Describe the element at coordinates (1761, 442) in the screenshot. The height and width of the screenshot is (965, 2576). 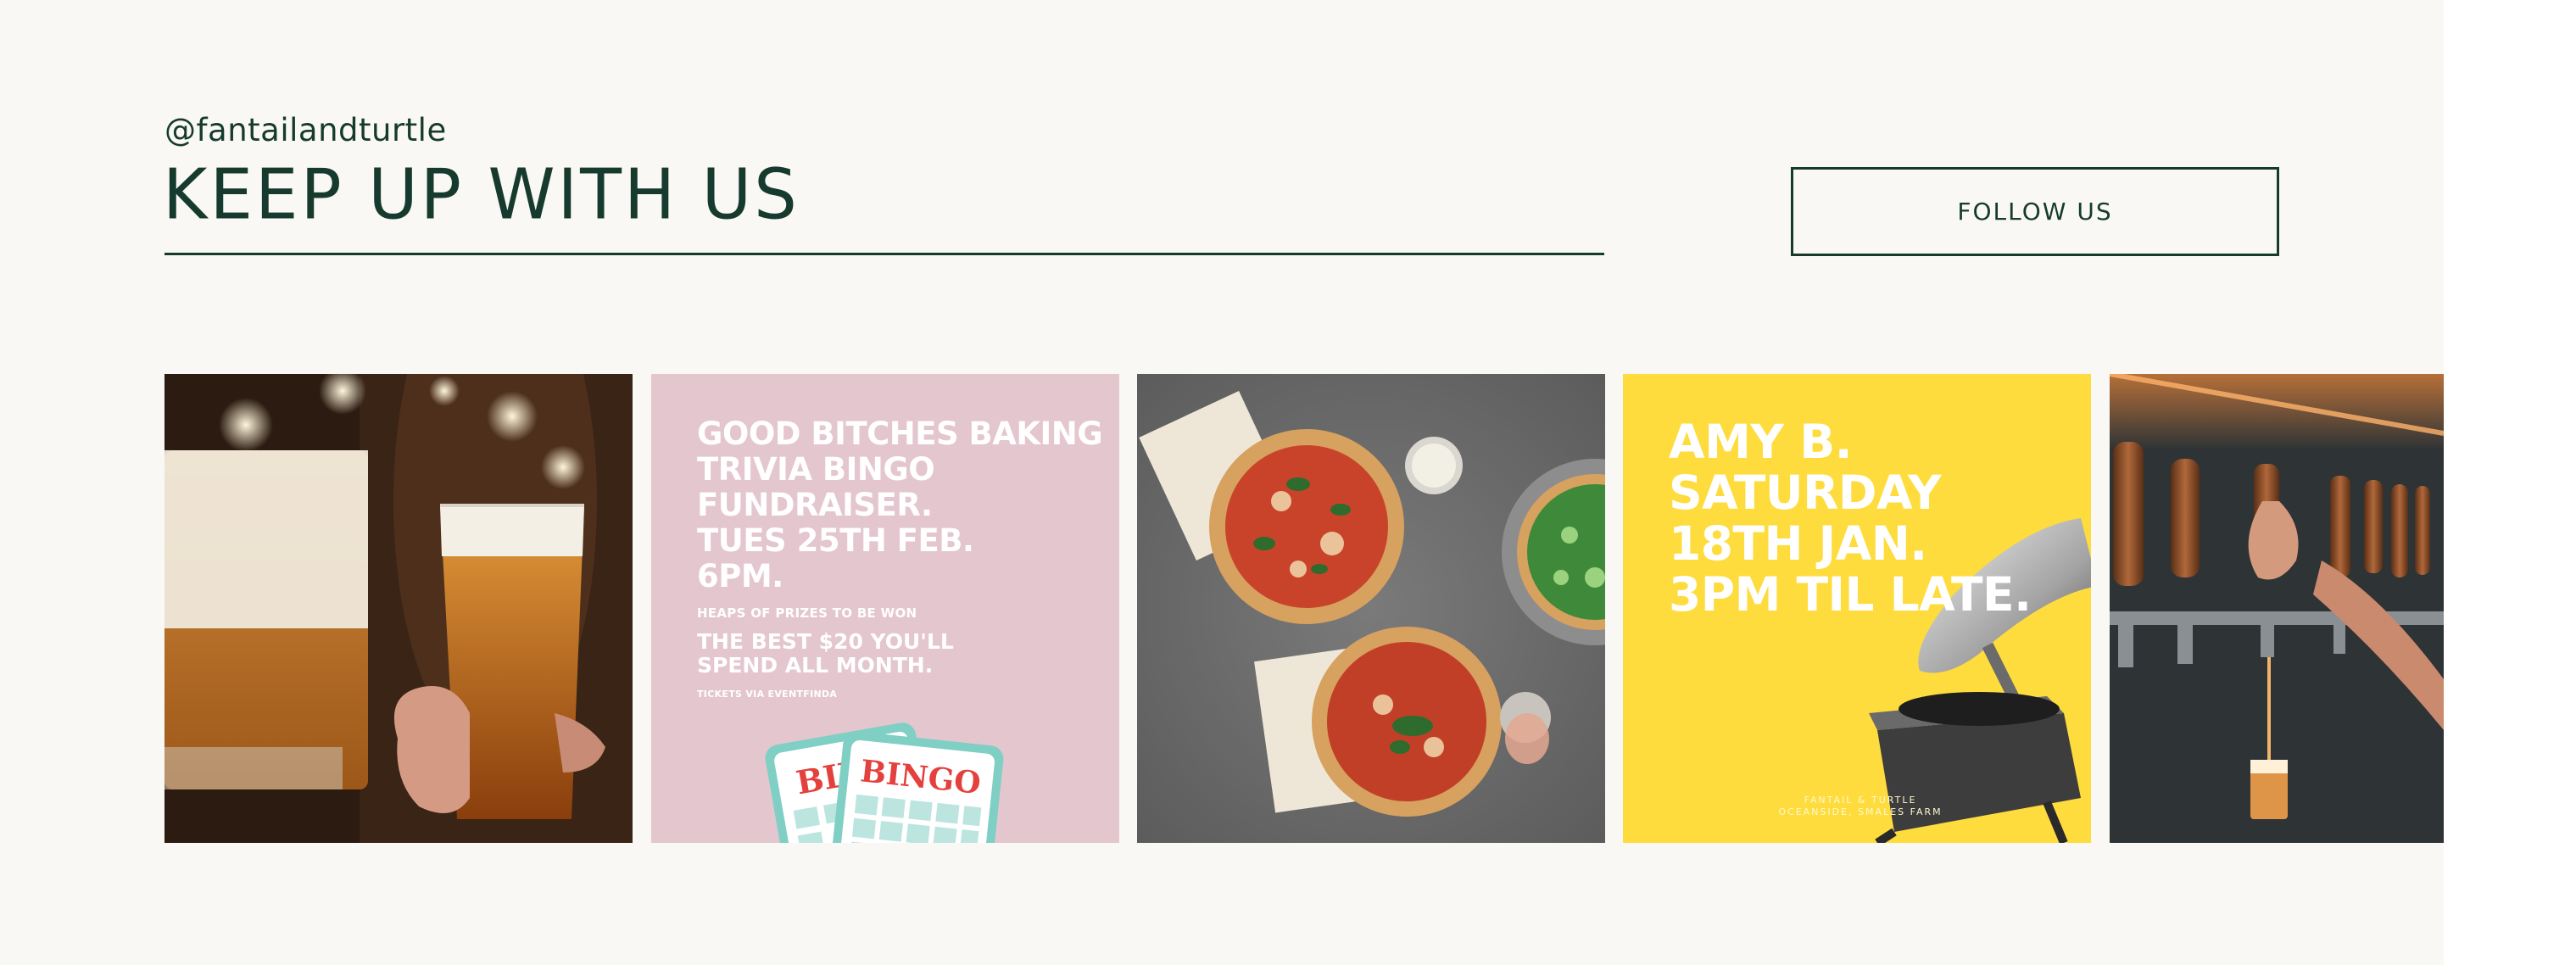
I see `gig-headline-line: AMY B.` at that location.